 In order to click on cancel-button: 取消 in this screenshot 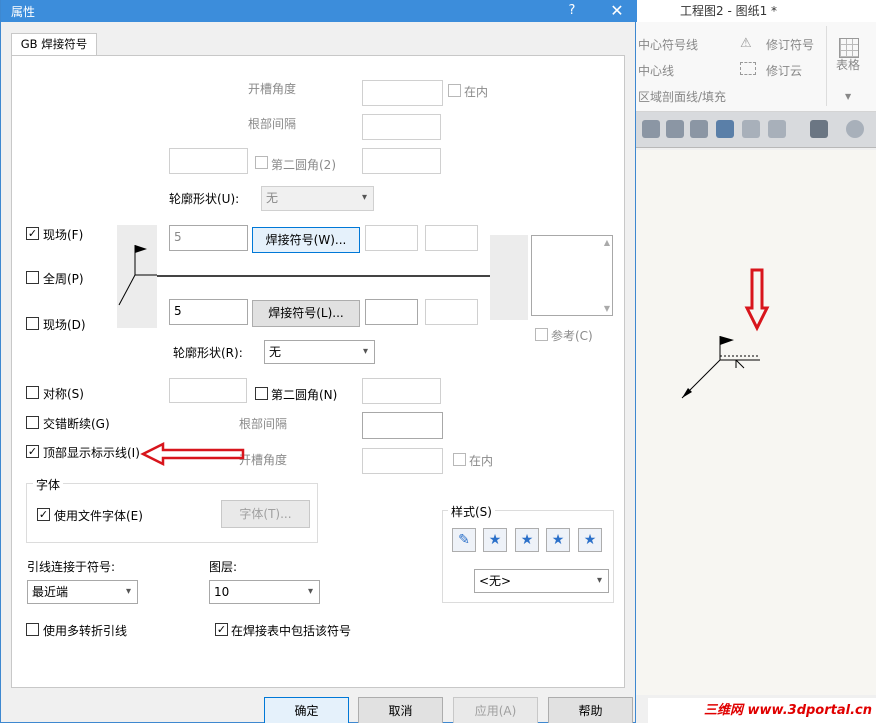, I will do `click(400, 710)`.